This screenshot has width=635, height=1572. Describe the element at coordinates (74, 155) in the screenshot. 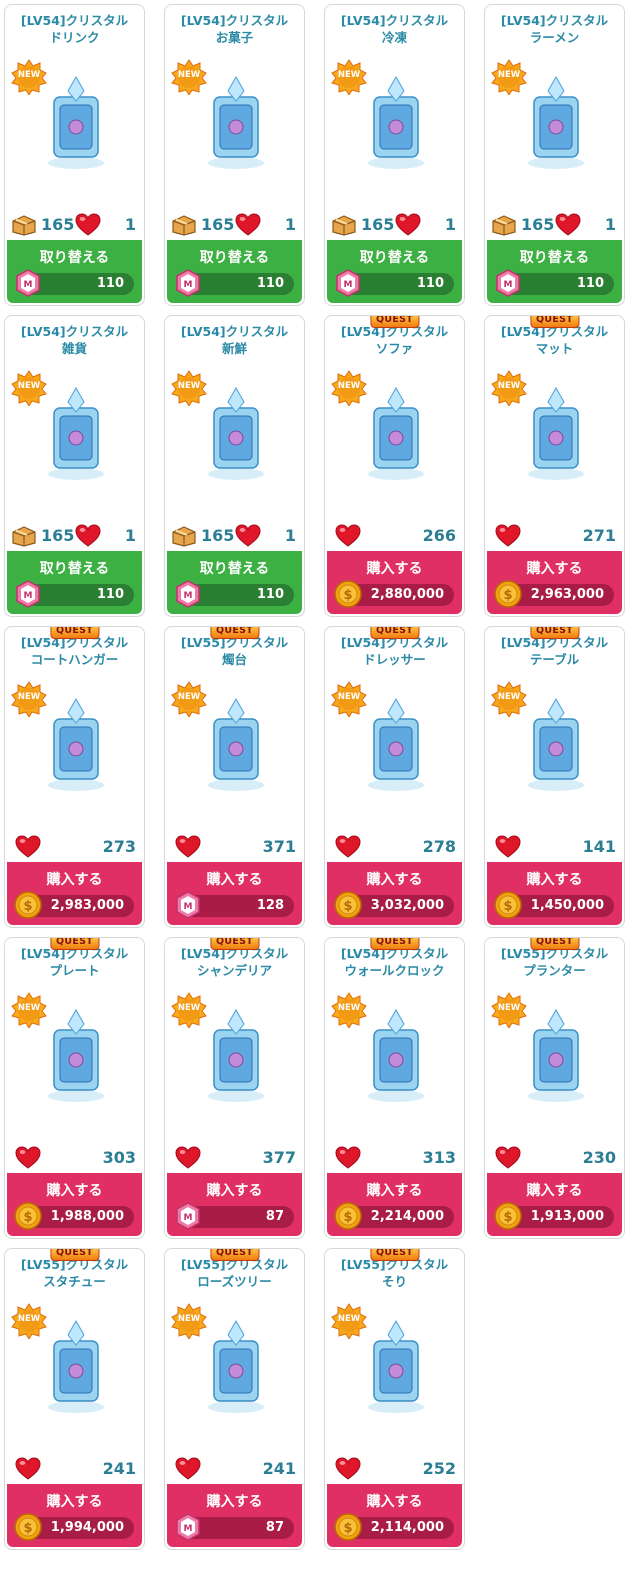

I see `item-card: [LV54]クリスタル ドリンク NEW 165 1 取り替える M 110` at that location.